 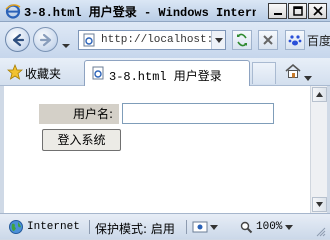 I want to click on close-button, so click(x=317, y=11).